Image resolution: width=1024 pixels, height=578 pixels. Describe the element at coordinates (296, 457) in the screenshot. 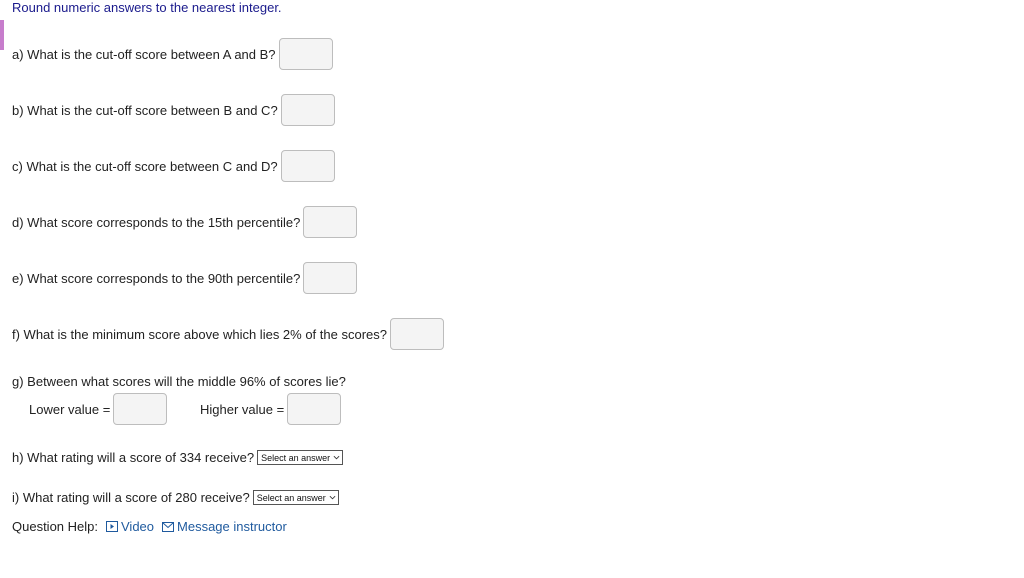

I see `question-h-select-value: Select an answer` at that location.